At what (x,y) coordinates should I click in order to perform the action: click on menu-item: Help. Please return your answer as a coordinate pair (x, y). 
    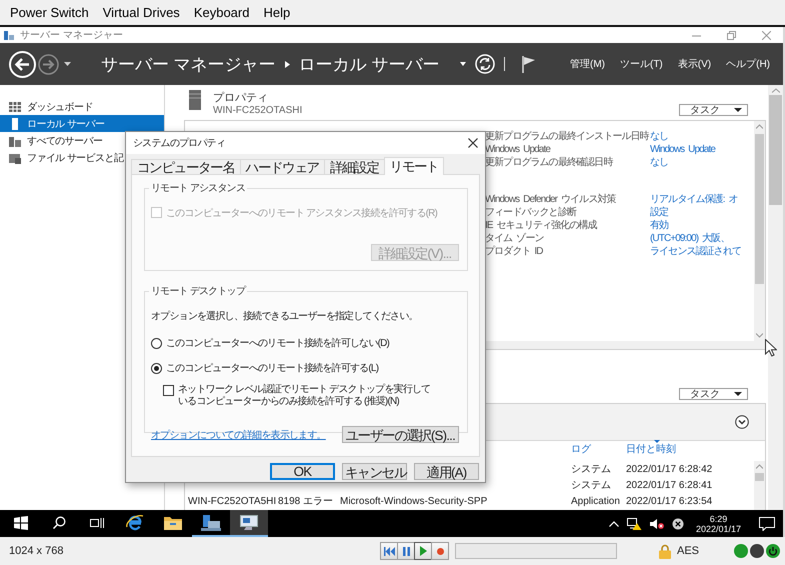
    Looking at the image, I should click on (276, 12).